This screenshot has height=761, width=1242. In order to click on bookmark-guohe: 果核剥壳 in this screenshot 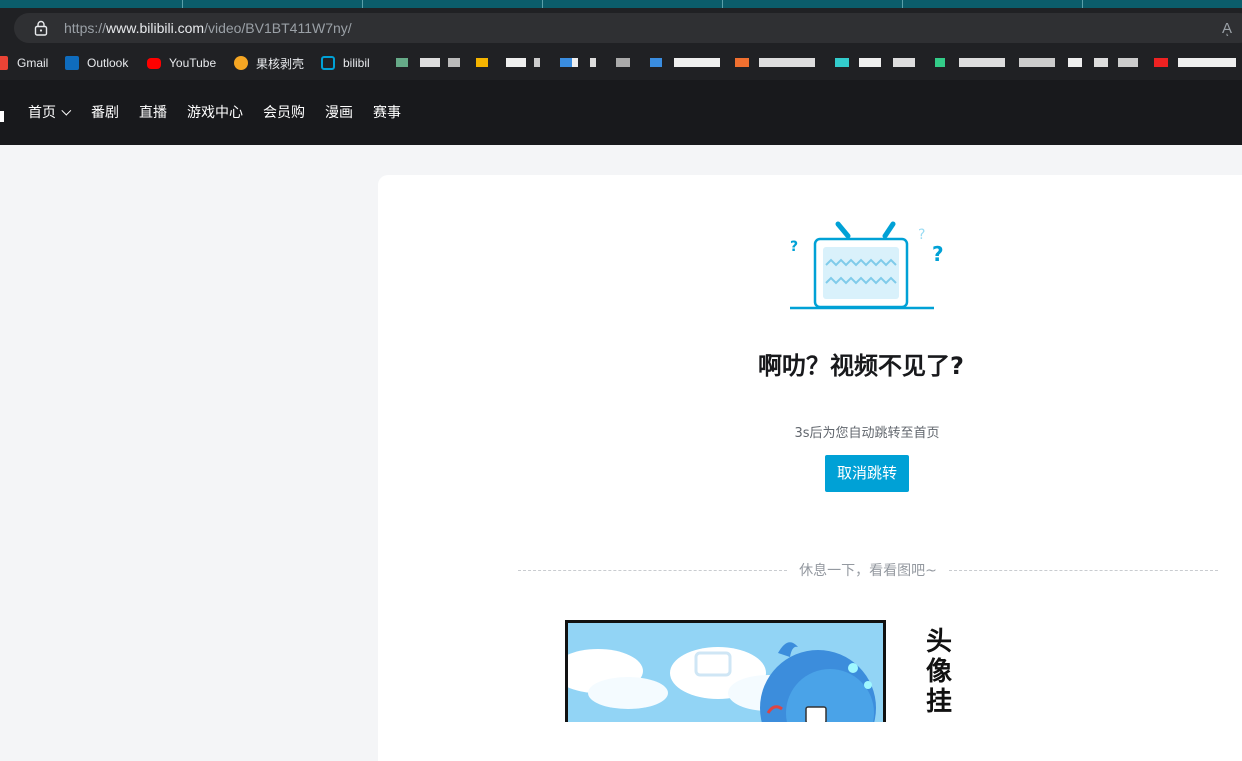, I will do `click(269, 63)`.